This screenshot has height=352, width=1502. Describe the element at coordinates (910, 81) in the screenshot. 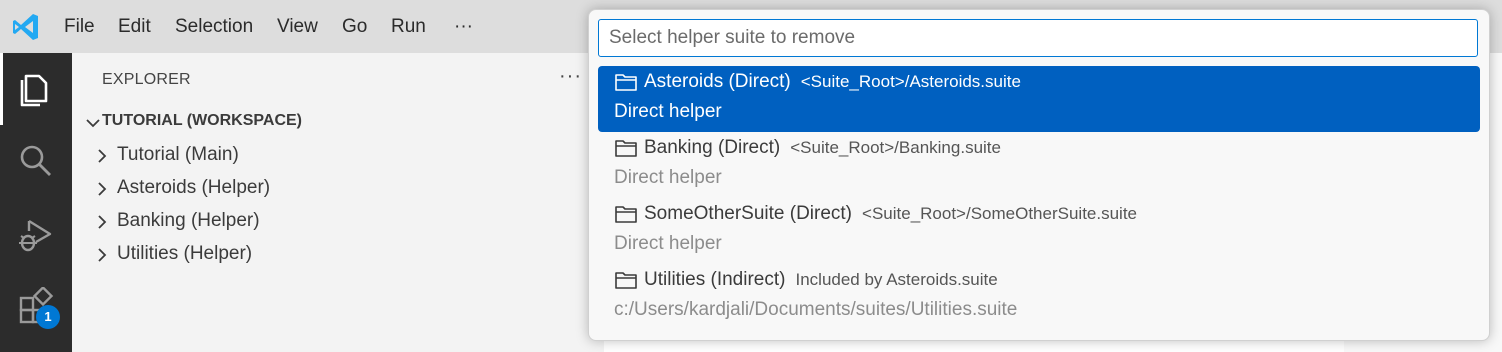

I see `item-description: <Suite_Root>/Asteroids.suite` at that location.